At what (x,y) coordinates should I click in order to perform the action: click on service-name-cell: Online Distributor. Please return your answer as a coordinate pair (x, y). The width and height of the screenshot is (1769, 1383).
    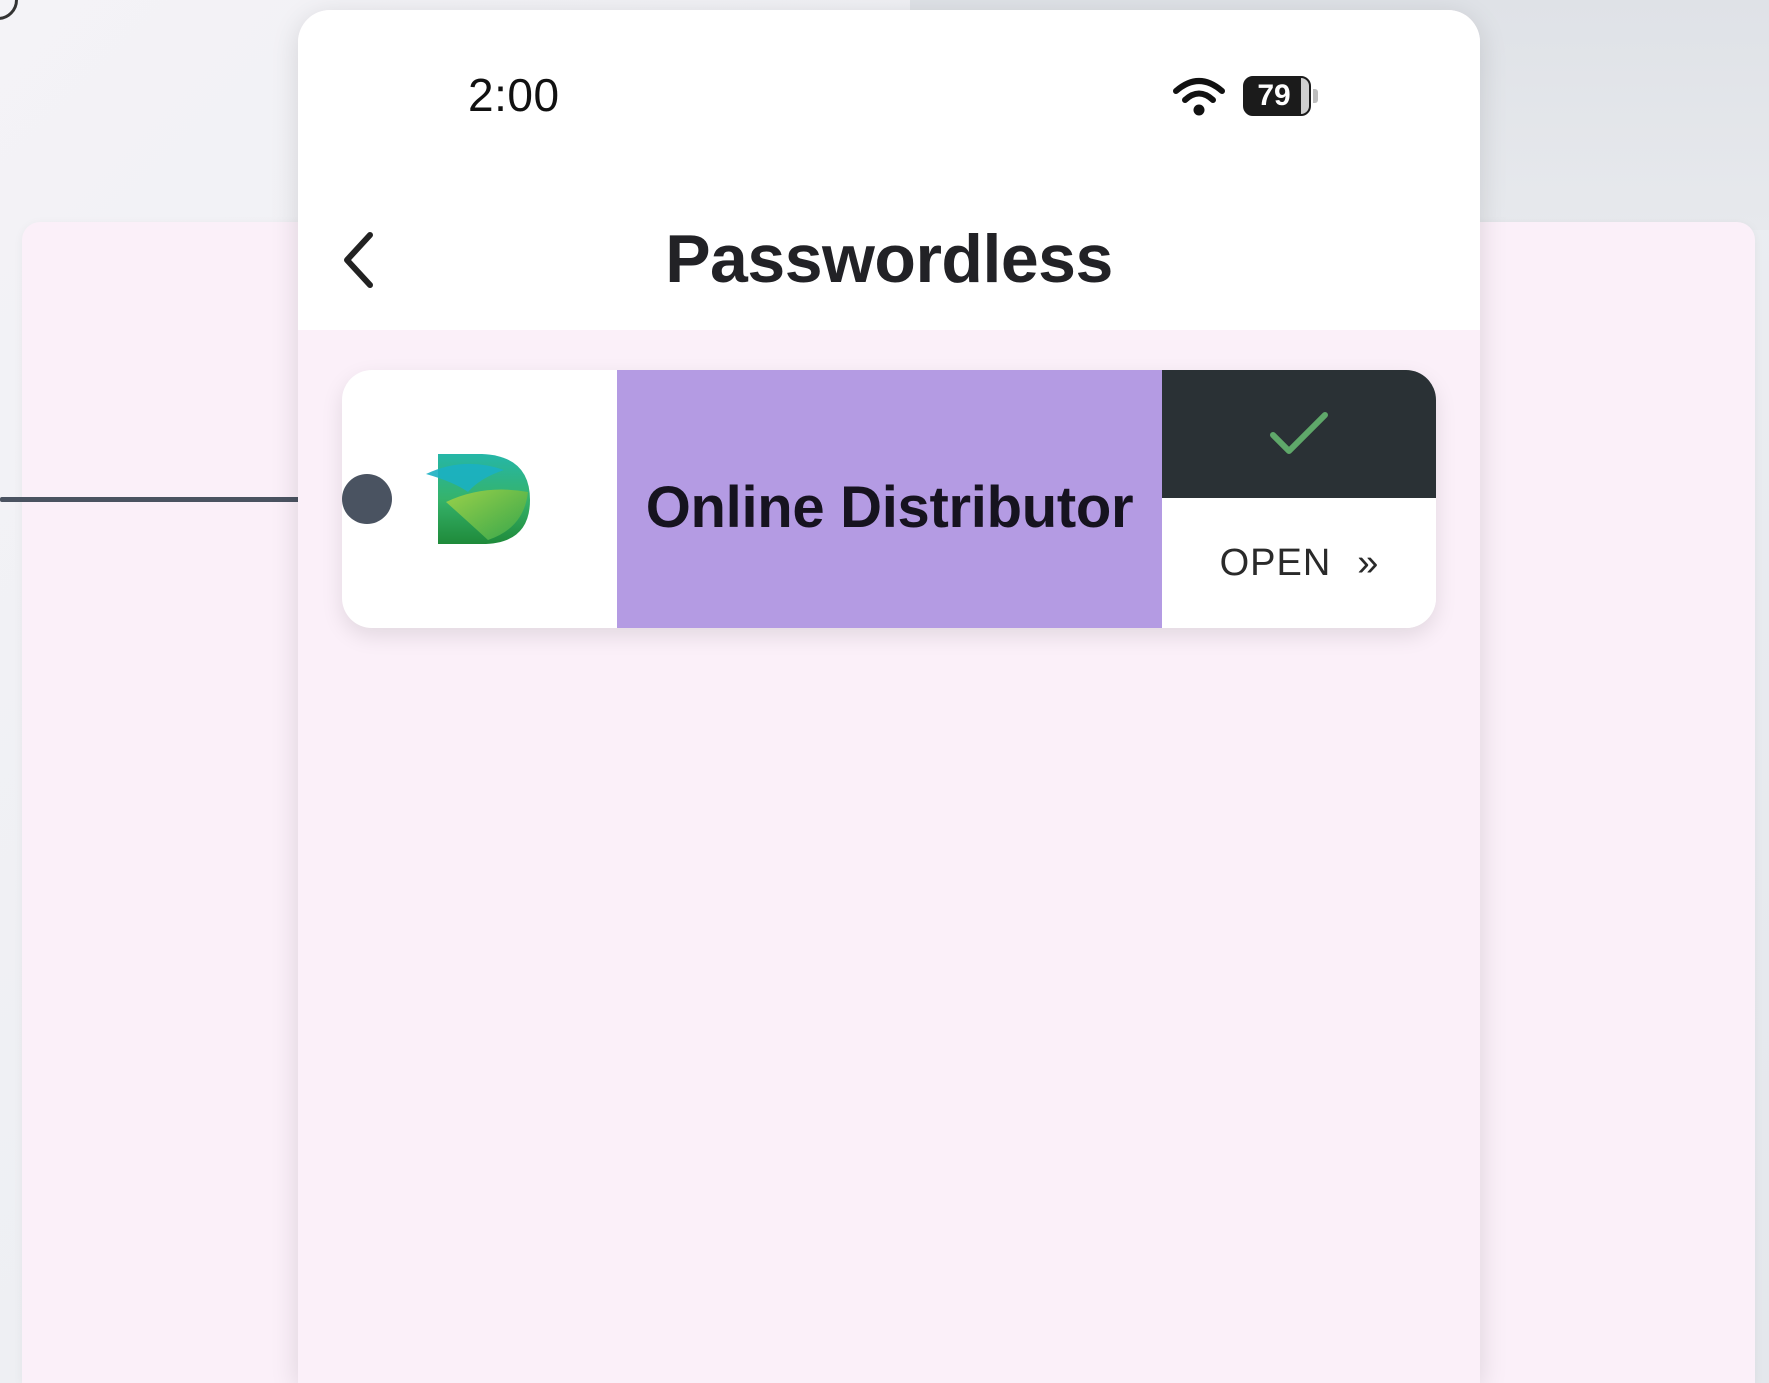
    Looking at the image, I should click on (889, 499).